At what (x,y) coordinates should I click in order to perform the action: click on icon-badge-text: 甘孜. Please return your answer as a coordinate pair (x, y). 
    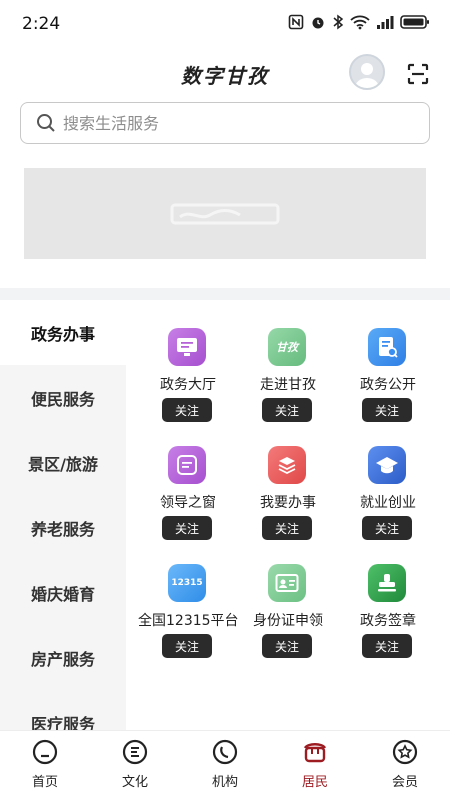
    Looking at the image, I should click on (287, 347).